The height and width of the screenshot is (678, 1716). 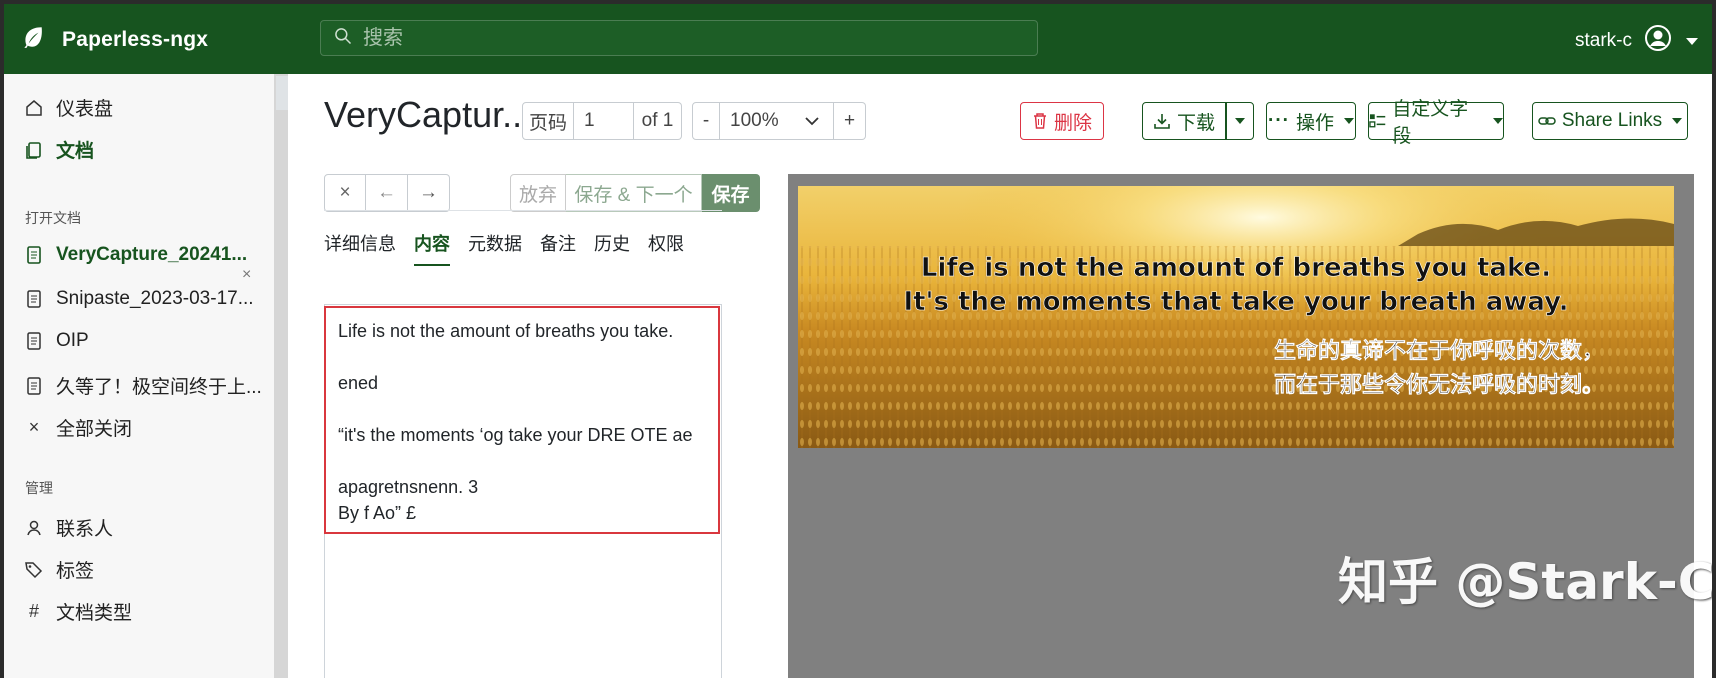 What do you see at coordinates (78, 611) in the screenshot?
I see `sidebar-item-document-types: # 文档类型` at bounding box center [78, 611].